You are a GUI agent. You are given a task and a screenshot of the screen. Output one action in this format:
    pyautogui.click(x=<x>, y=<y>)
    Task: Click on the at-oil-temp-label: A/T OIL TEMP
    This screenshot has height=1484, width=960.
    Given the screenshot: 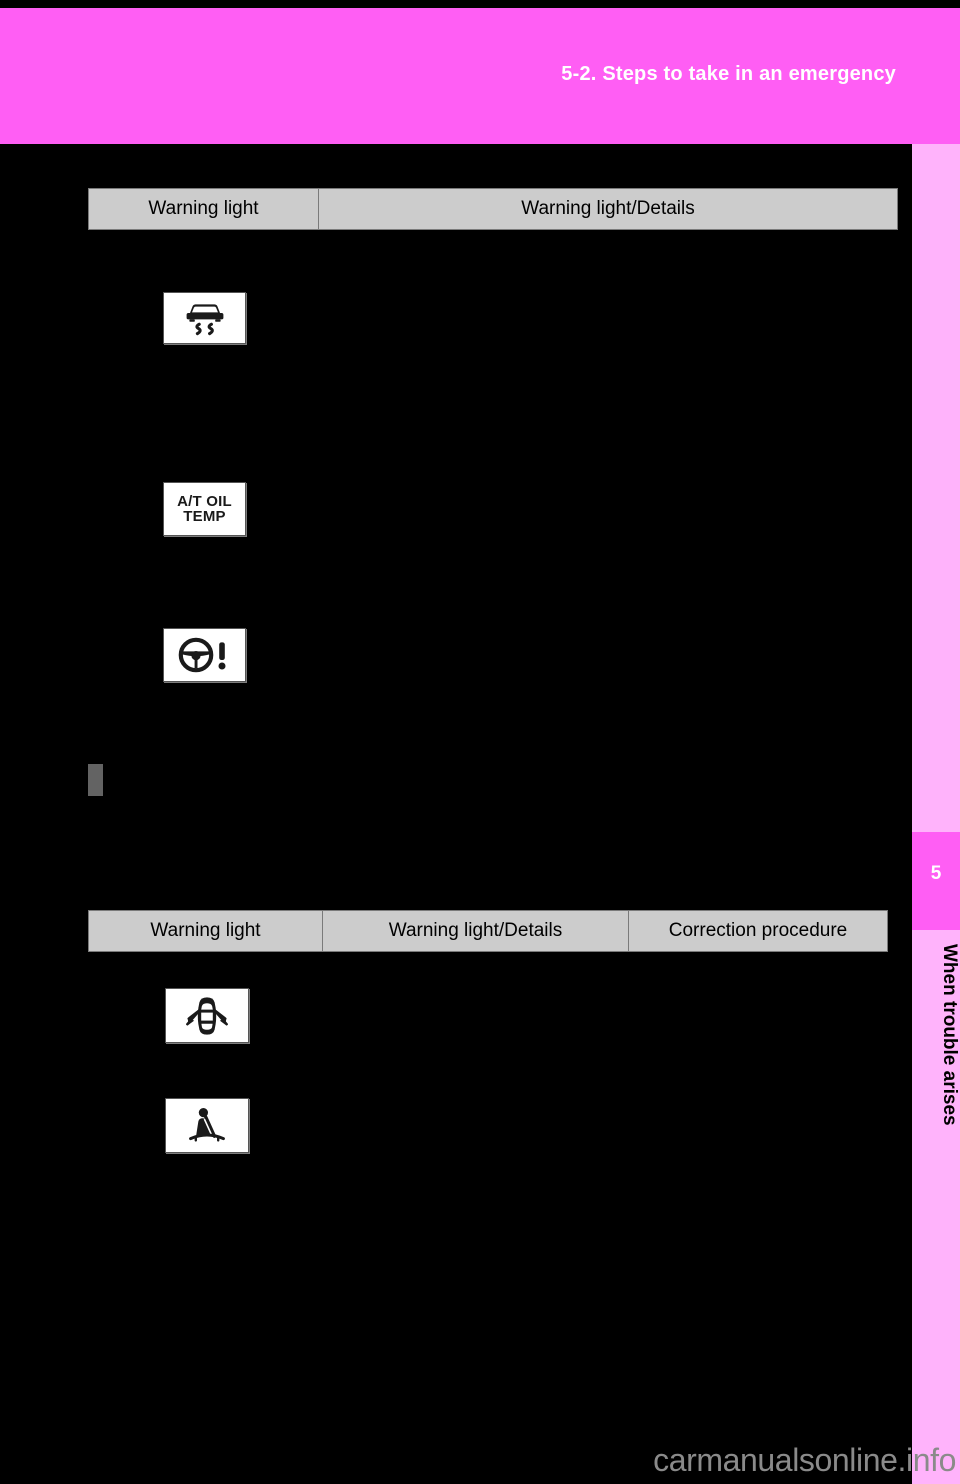 What is the action you would take?
    pyautogui.click(x=204, y=508)
    